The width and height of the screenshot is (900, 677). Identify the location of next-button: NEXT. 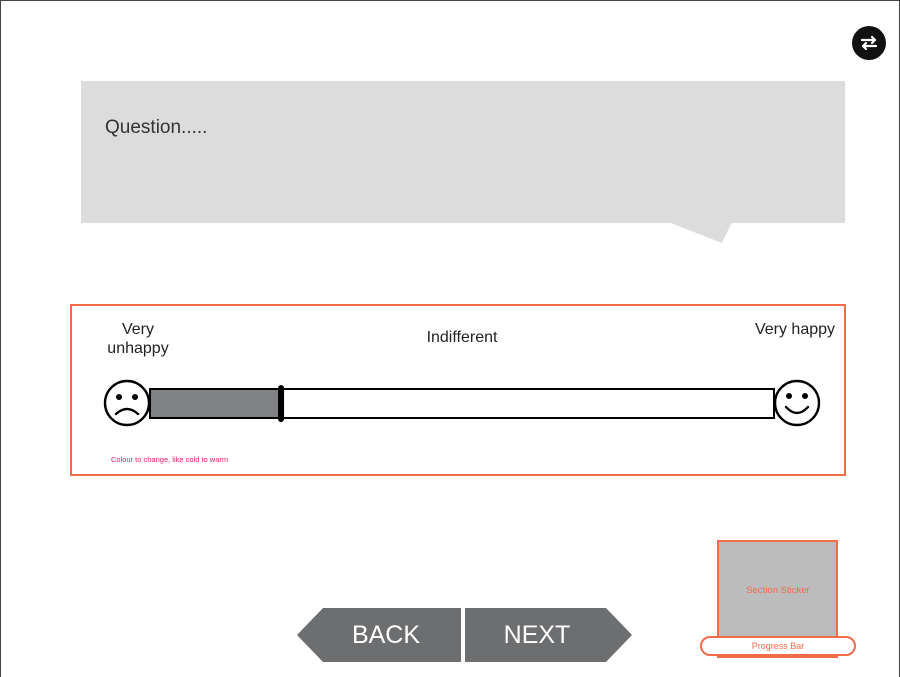
(537, 635).